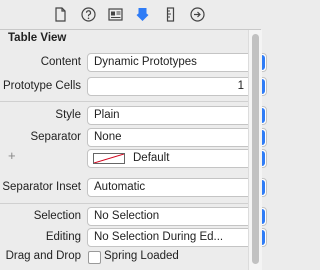  Describe the element at coordinates (109, 158) in the screenshot. I see `color-swatch-icon` at that location.